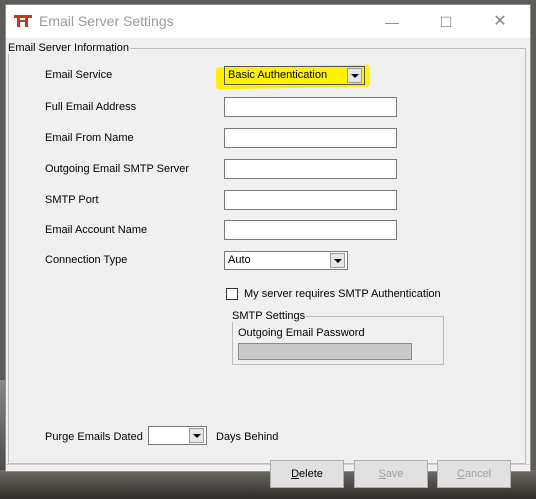  What do you see at coordinates (311, 474) in the screenshot?
I see `delete-button-label: elete` at bounding box center [311, 474].